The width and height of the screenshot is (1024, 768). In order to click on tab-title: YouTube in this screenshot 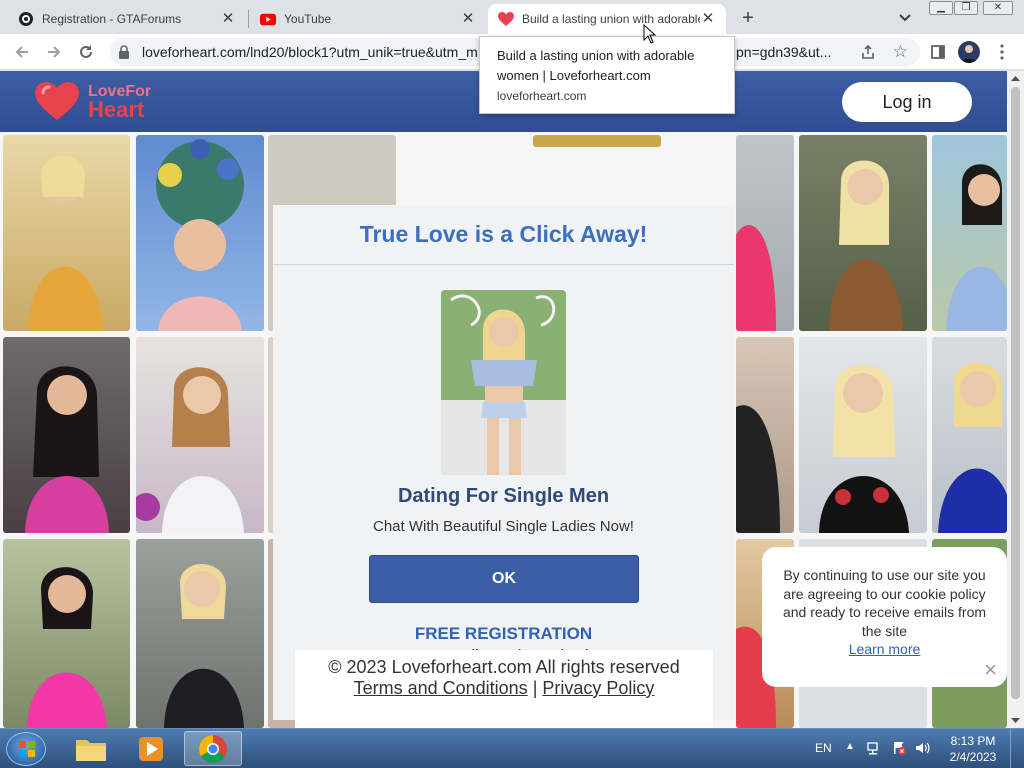, I will do `click(308, 19)`.